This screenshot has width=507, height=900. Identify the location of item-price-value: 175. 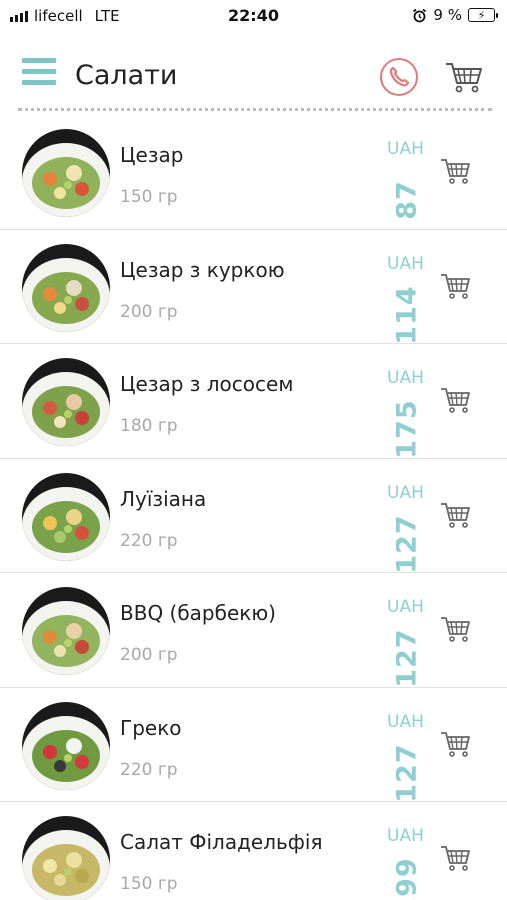
(407, 429).